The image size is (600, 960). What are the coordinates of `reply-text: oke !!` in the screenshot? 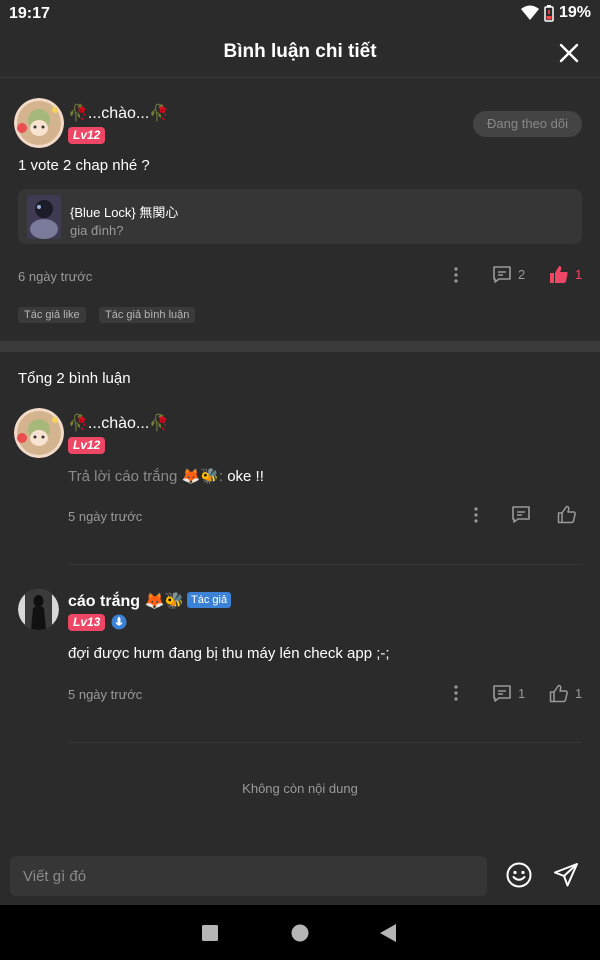 It's located at (245, 476).